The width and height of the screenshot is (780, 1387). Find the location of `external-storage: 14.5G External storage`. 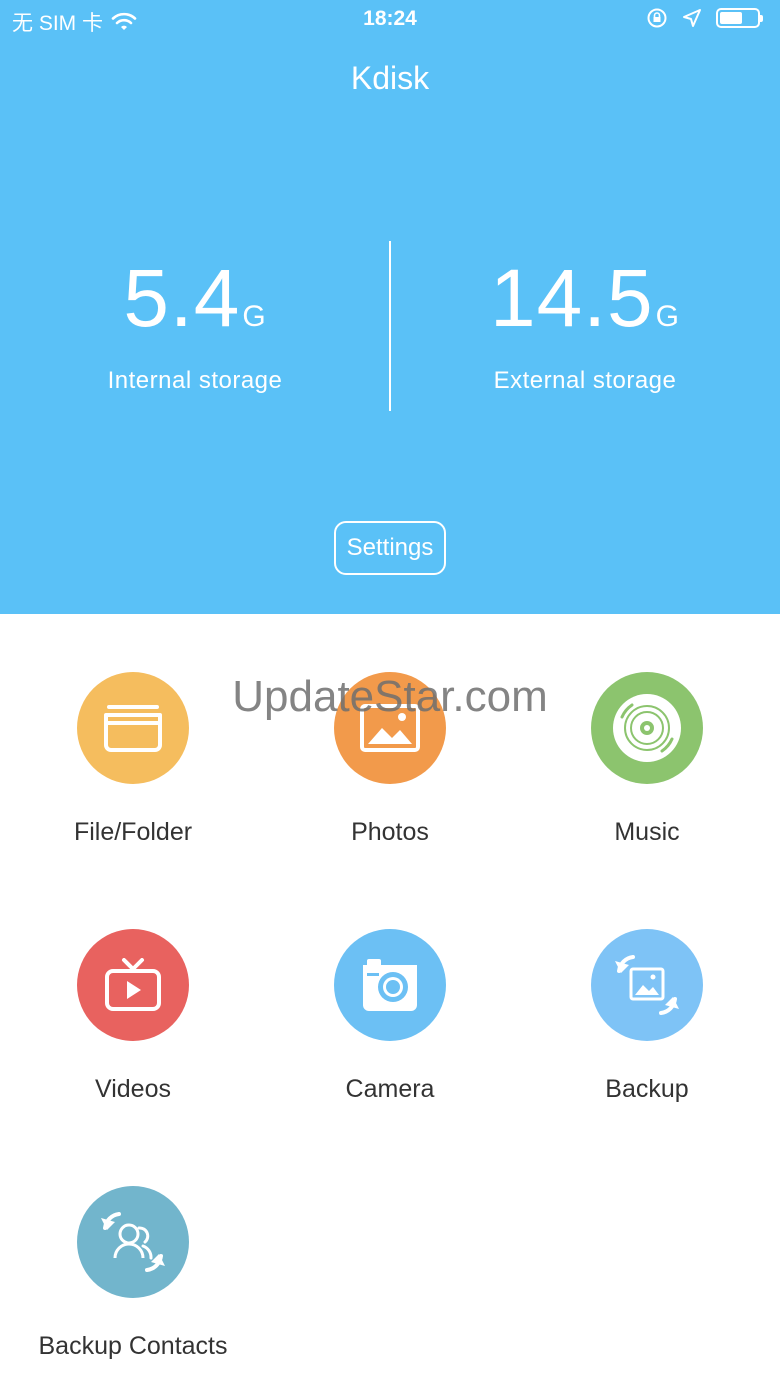

external-storage: 14.5G External storage is located at coordinates (585, 325).